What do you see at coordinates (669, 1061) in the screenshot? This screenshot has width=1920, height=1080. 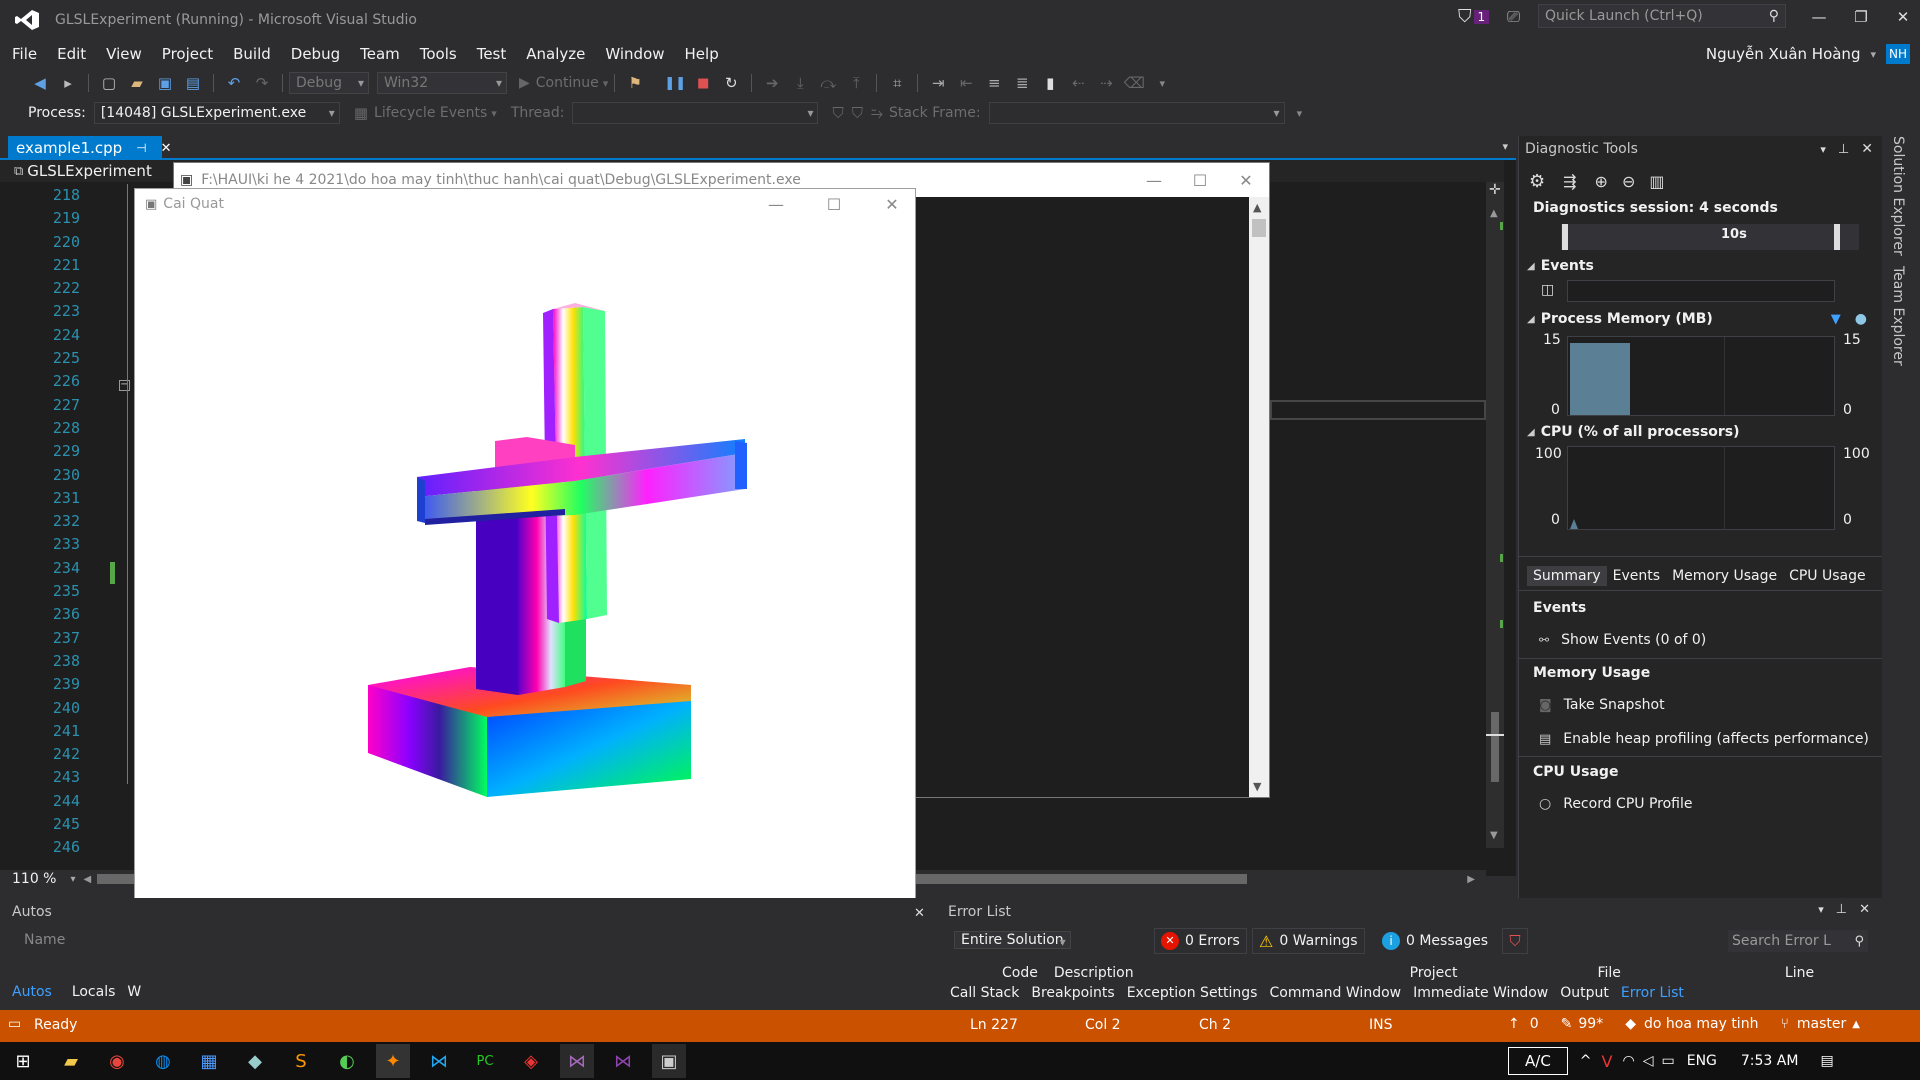 I see `console-app-taskbar-icon: ▣` at bounding box center [669, 1061].